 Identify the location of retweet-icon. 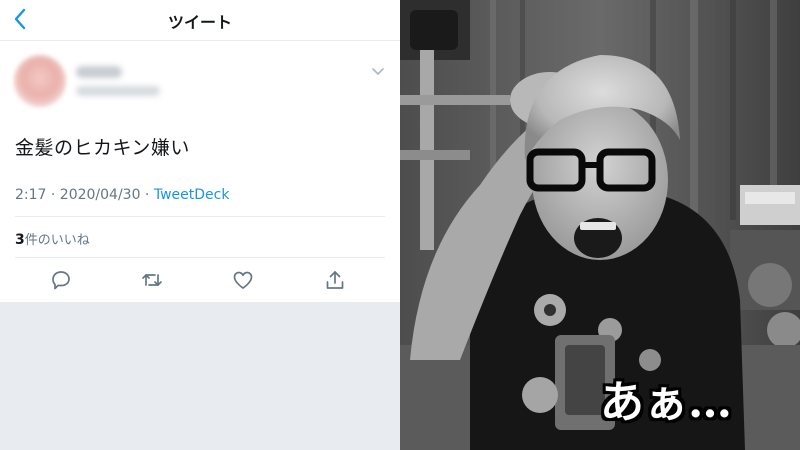
(152, 280).